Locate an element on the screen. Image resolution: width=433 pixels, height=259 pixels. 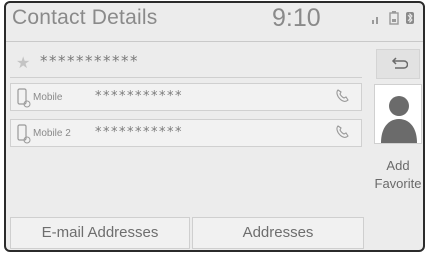
add-favorite-label-line2: Favorite is located at coordinates (398, 183).